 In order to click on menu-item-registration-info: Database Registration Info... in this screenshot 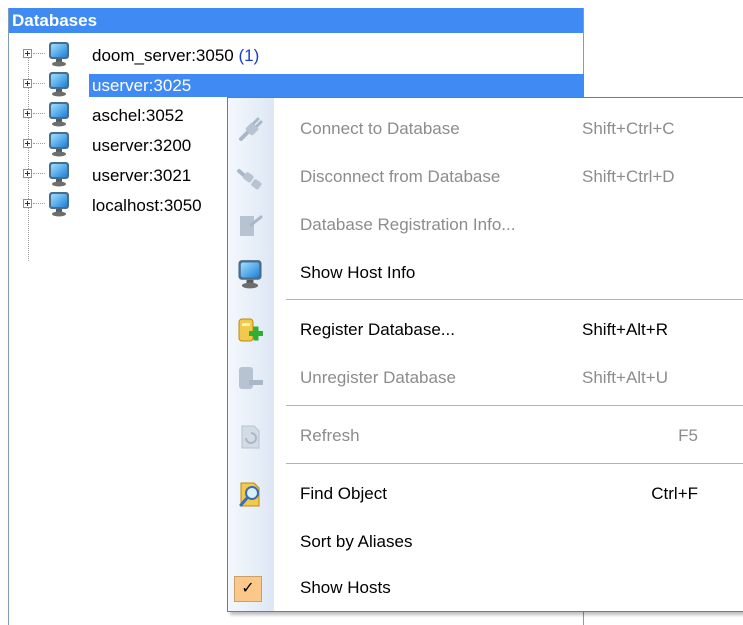, I will do `click(485, 225)`.